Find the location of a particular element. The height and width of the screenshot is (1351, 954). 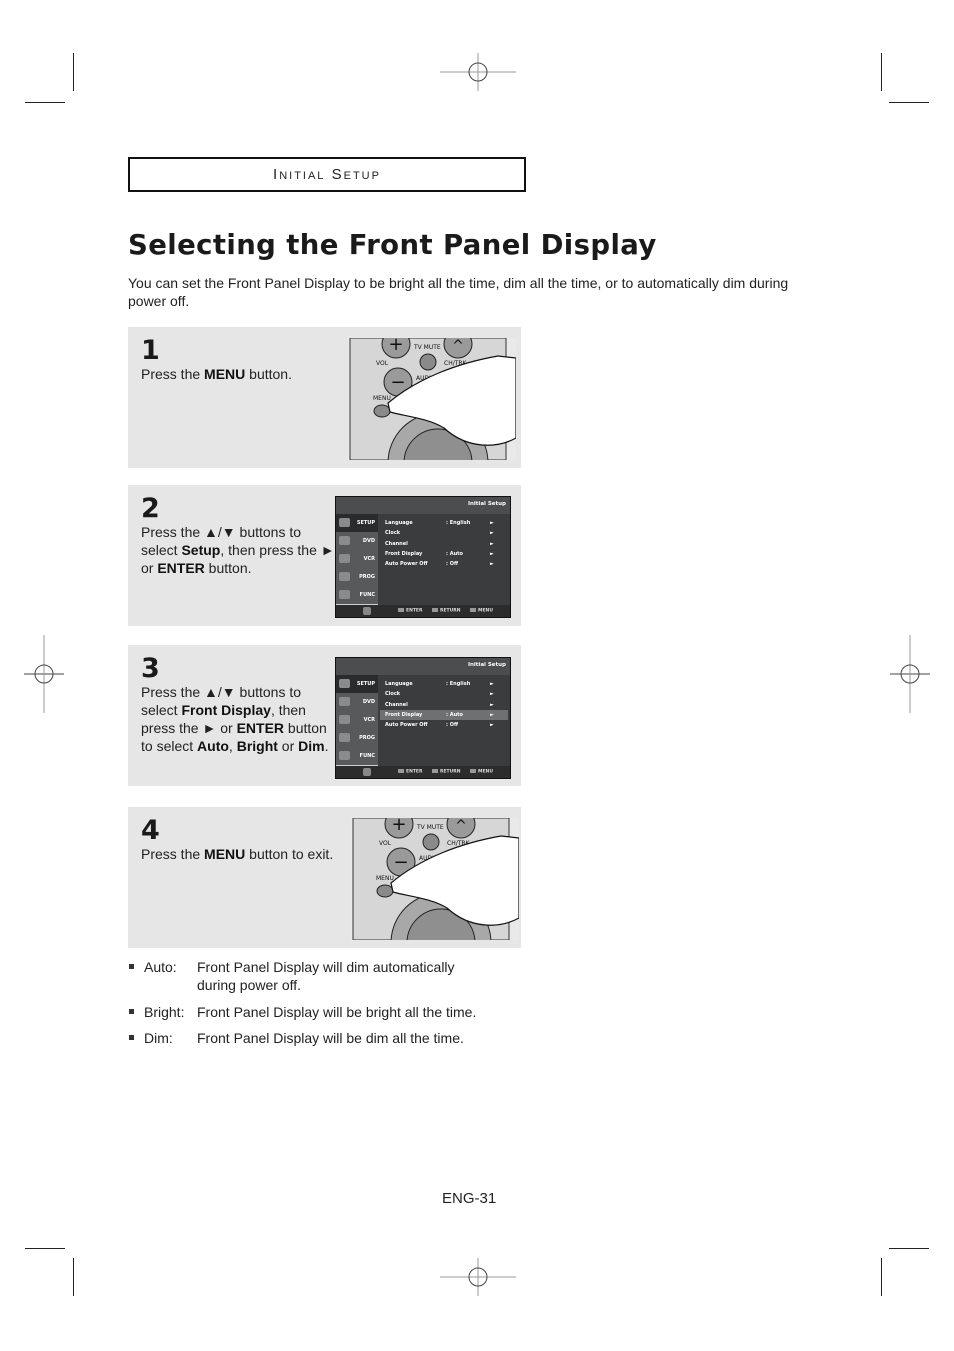

registration-mark-bottom is located at coordinates (478, 1277).